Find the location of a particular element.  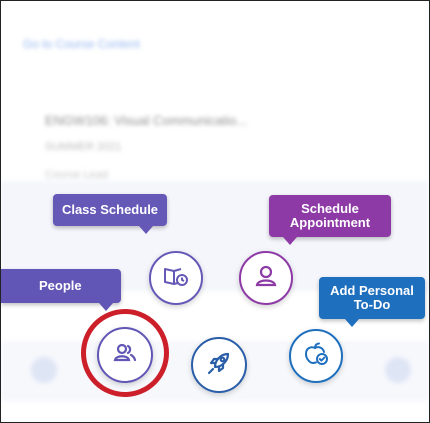

add-personal-todo-tooltip: Add Personal To-Do is located at coordinates (372, 302).